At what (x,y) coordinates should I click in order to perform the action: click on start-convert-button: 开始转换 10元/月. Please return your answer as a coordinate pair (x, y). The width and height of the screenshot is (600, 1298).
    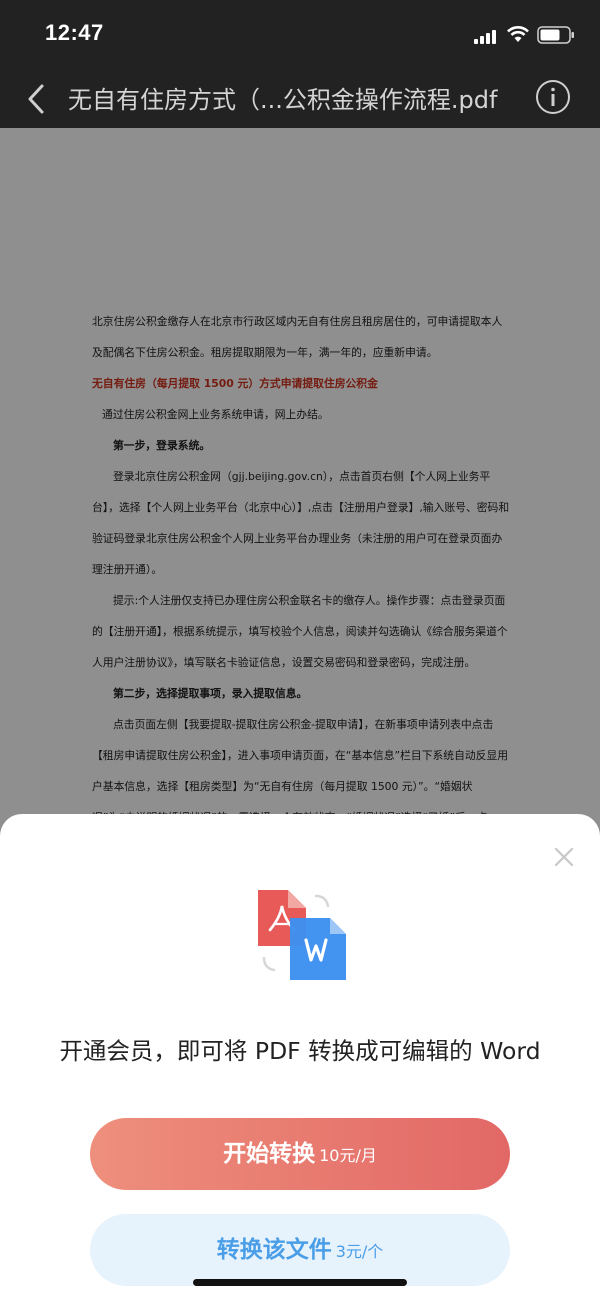
    Looking at the image, I should click on (300, 1154).